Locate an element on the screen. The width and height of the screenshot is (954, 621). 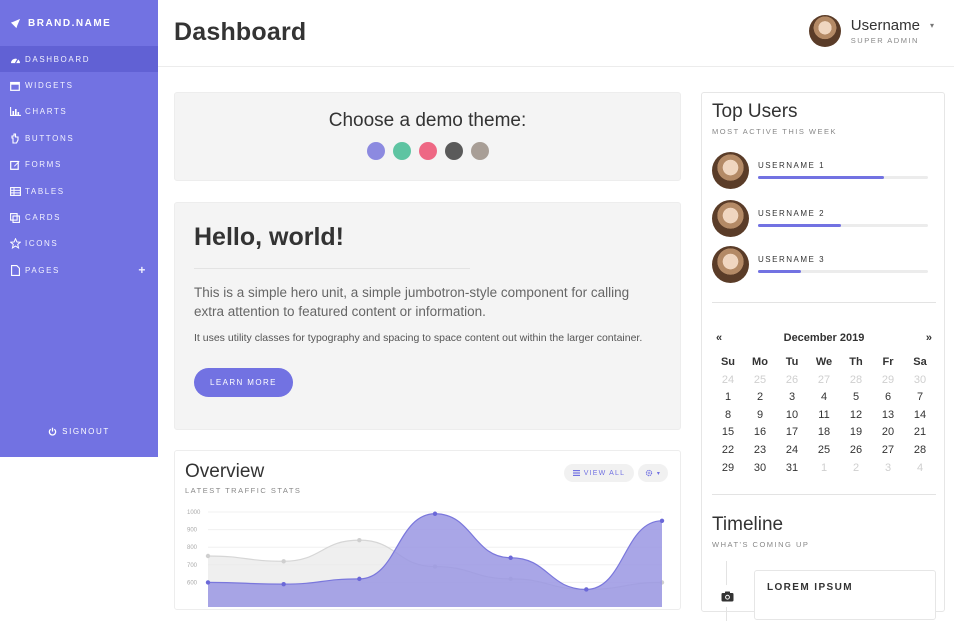
calendar-weekday: Mo is located at coordinates (760, 362).